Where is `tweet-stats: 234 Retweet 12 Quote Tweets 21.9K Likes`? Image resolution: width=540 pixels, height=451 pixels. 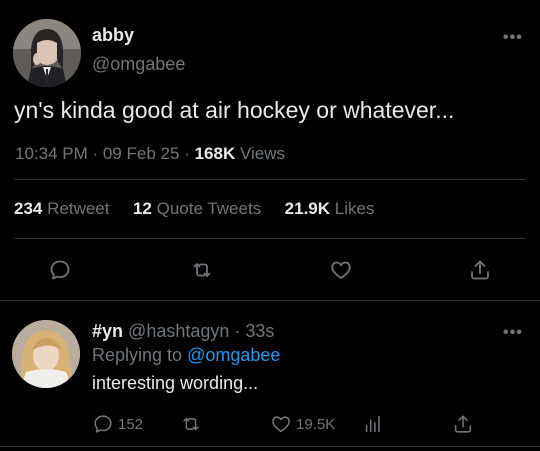 tweet-stats: 234 Retweet 12 Quote Tweets 21.9K Likes is located at coordinates (194, 209).